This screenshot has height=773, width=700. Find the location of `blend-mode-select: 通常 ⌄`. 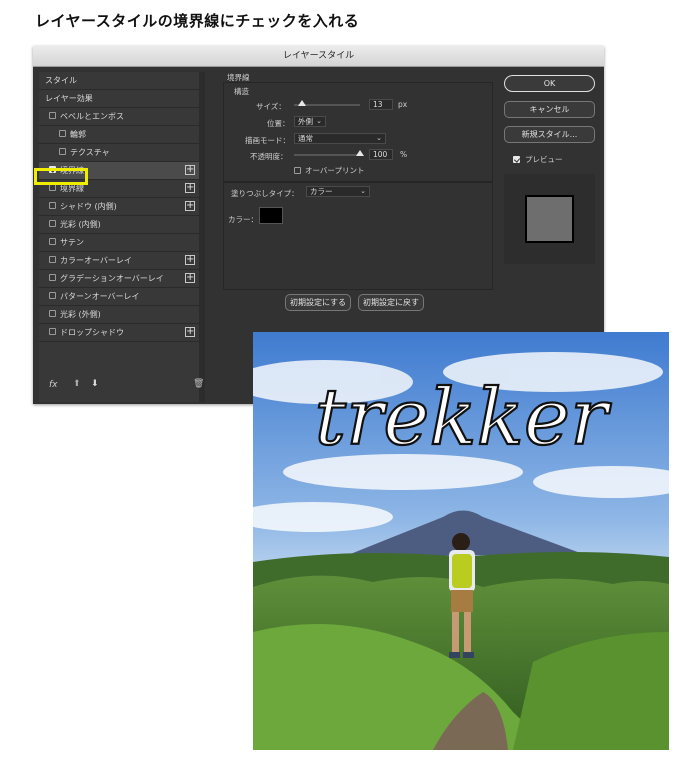

blend-mode-select: 通常 ⌄ is located at coordinates (340, 138).